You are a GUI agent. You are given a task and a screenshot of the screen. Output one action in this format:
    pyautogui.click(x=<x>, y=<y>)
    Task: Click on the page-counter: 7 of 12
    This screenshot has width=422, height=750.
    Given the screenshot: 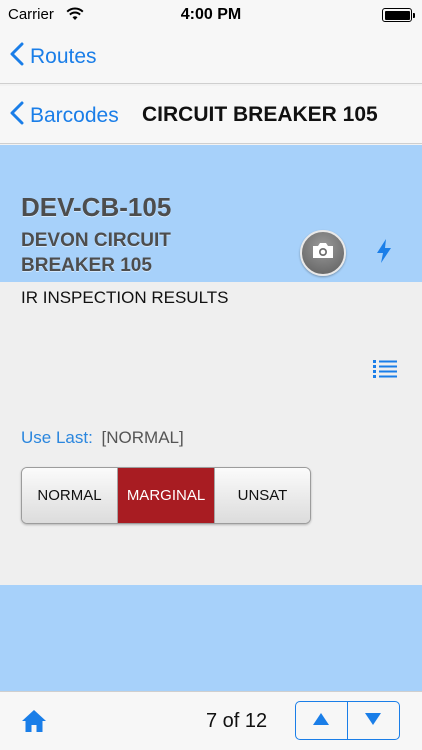 What is the action you would take?
    pyautogui.click(x=237, y=721)
    